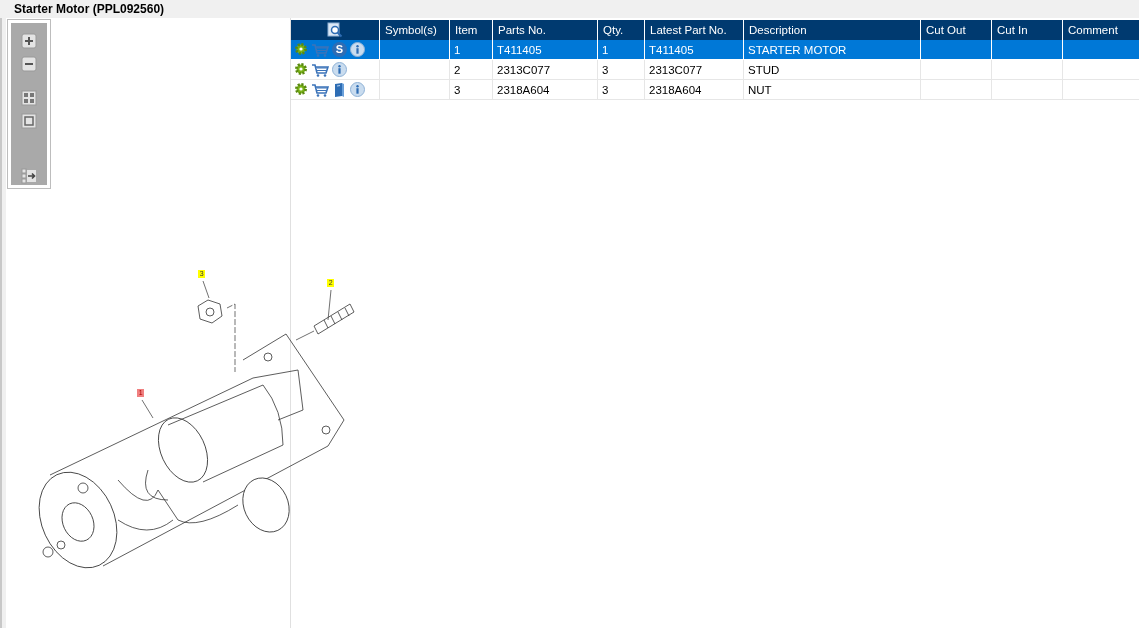 The width and height of the screenshot is (1139, 628). What do you see at coordinates (1027, 30) in the screenshot?
I see `column-header: Cut In` at bounding box center [1027, 30].